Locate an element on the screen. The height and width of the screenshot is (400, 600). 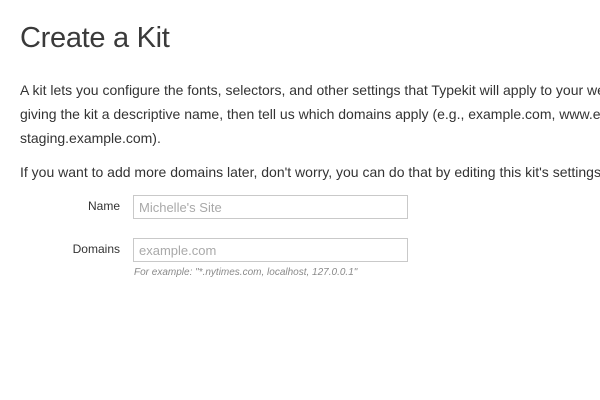
kit-domains-input is located at coordinates (270, 250).